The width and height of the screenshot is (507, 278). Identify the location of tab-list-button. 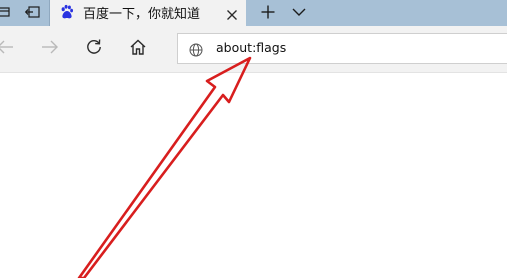
(299, 12).